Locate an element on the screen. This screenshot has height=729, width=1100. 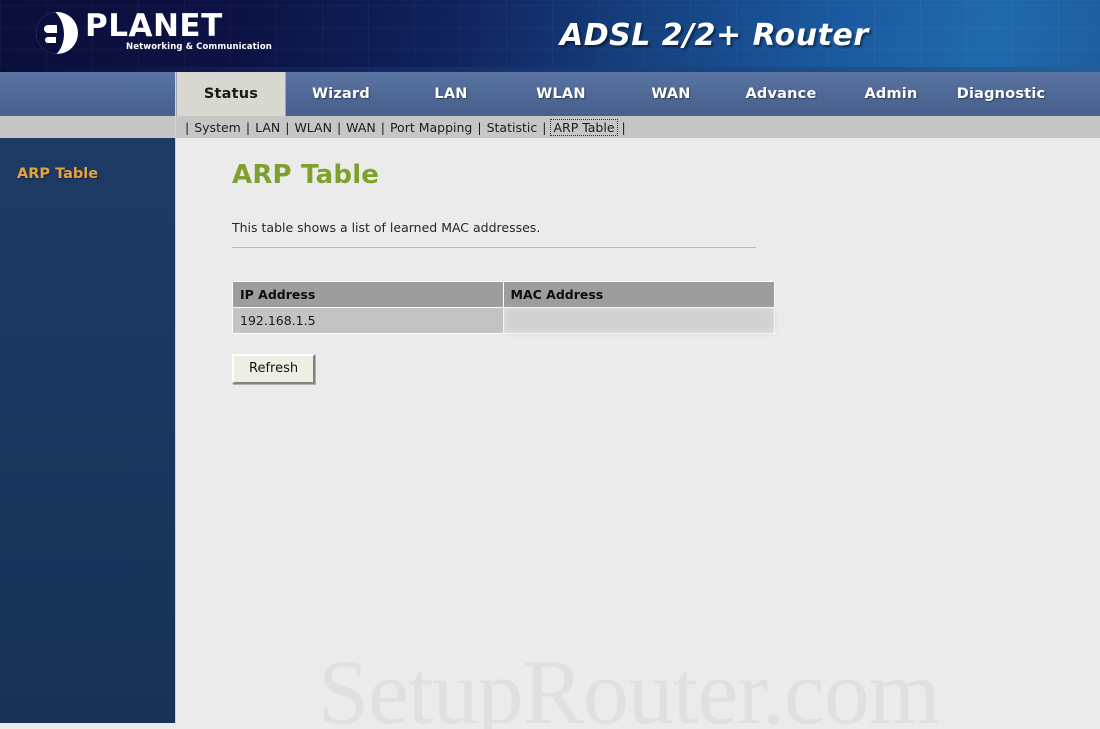
table-header-row: IP Address MAC Address is located at coordinates (504, 294).